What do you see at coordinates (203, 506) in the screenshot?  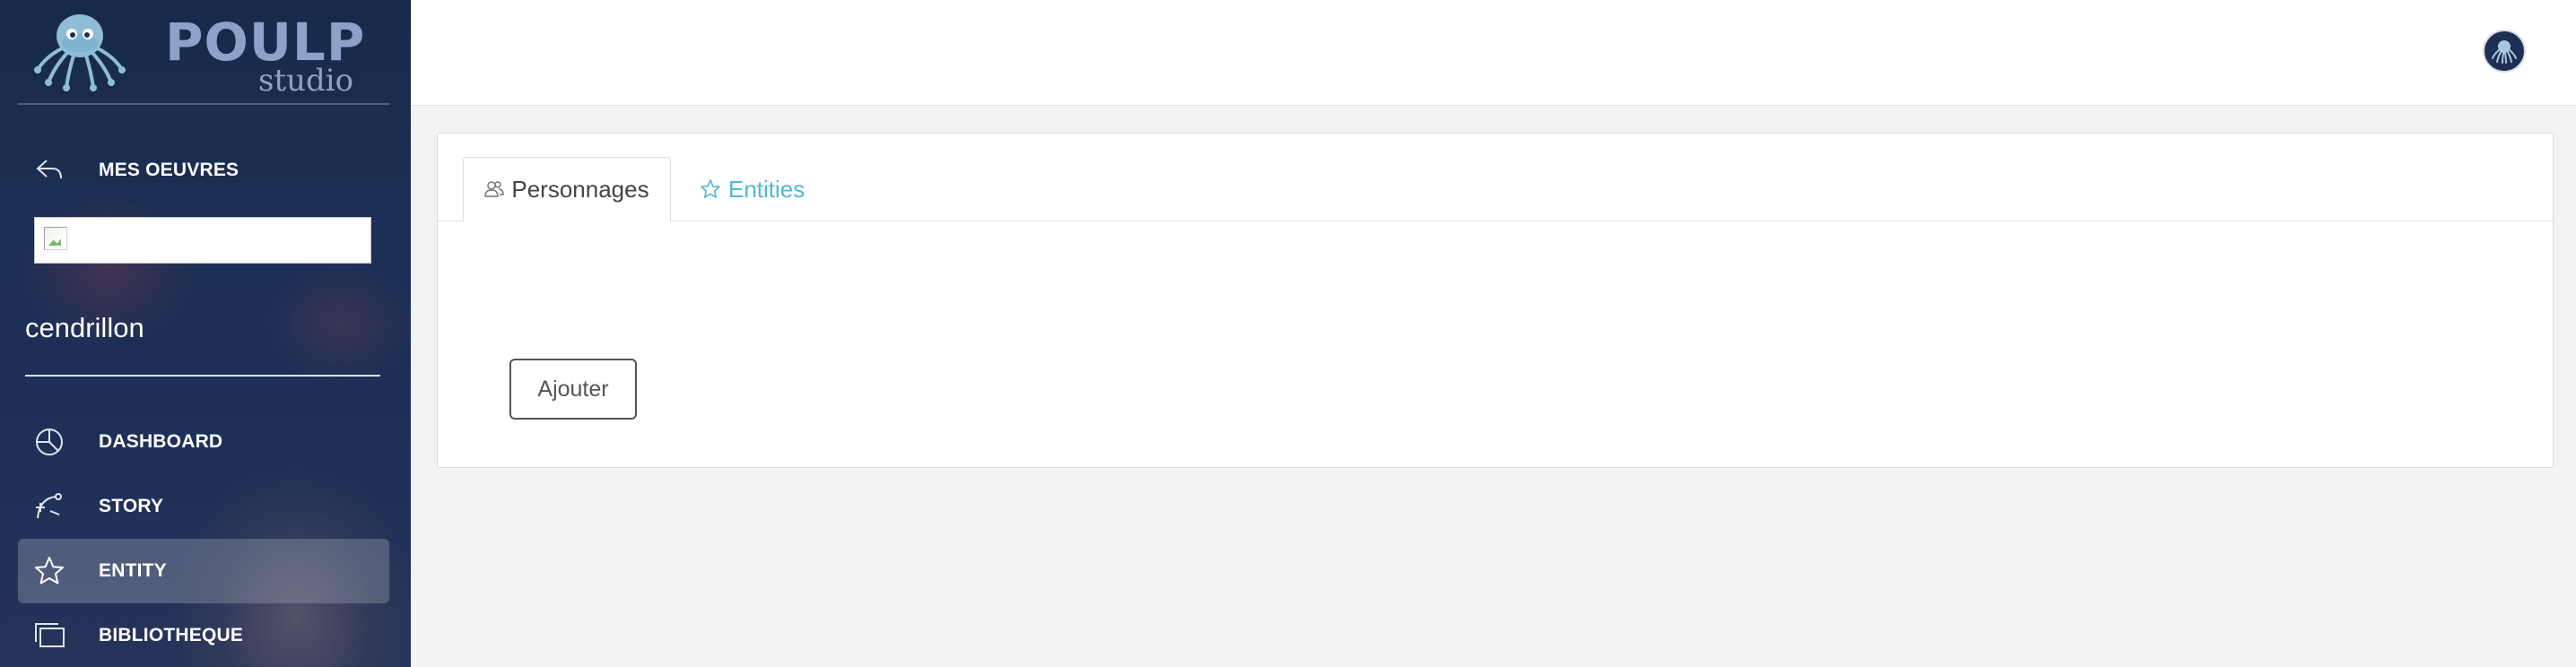 I see `sidebar-item-story: STORY` at bounding box center [203, 506].